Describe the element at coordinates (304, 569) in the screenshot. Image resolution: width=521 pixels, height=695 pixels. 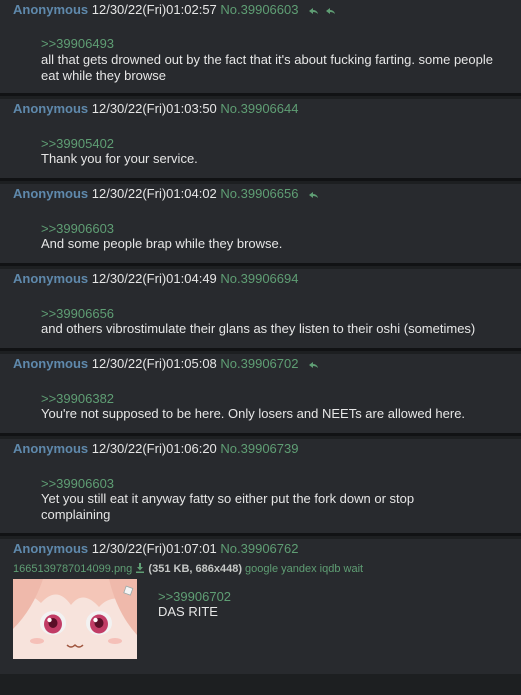
I see `image-search-links: google yandex iqdb wait` at that location.